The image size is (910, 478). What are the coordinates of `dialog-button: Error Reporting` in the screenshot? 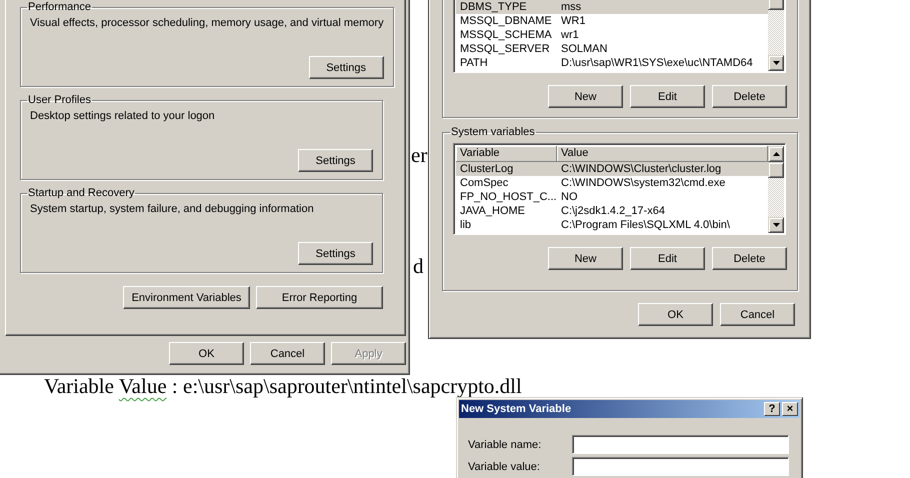 It's located at (319, 297).